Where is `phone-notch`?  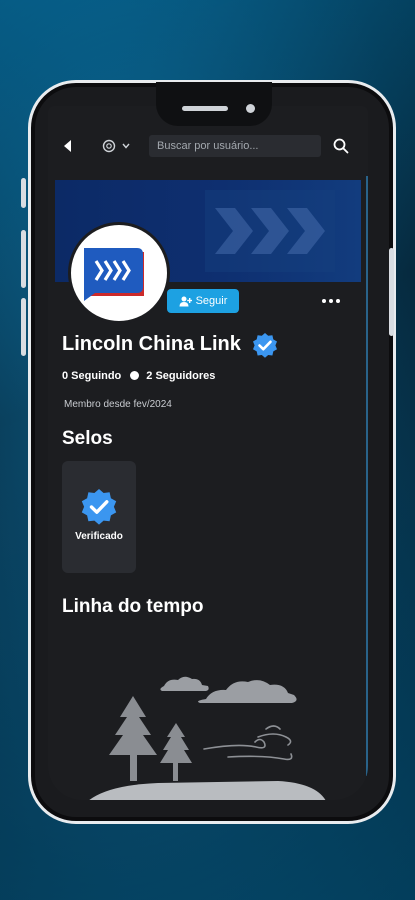
phone-notch is located at coordinates (214, 104).